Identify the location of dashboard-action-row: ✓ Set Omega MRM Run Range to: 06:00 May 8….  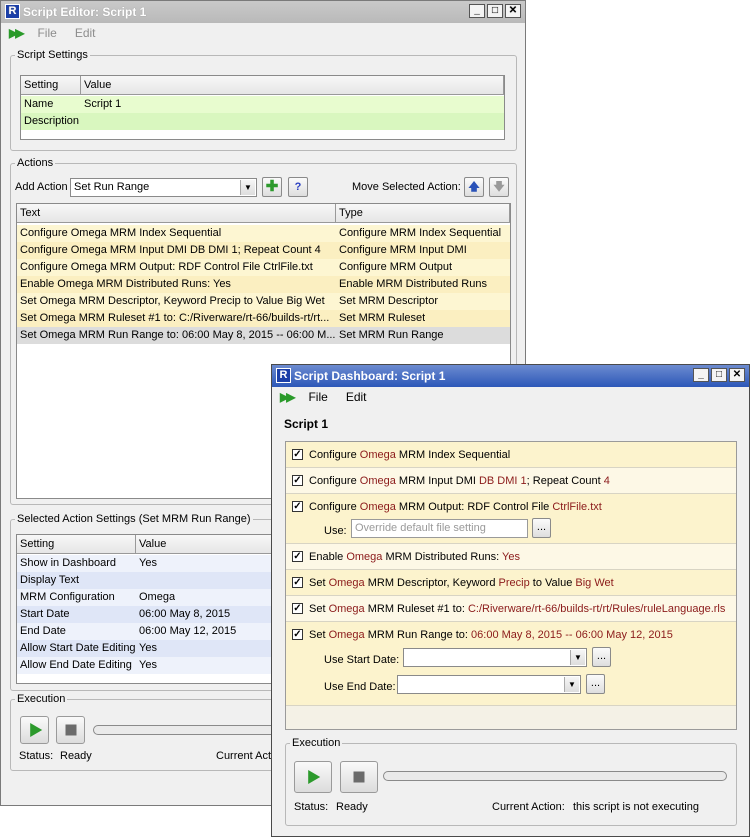
(511, 664).